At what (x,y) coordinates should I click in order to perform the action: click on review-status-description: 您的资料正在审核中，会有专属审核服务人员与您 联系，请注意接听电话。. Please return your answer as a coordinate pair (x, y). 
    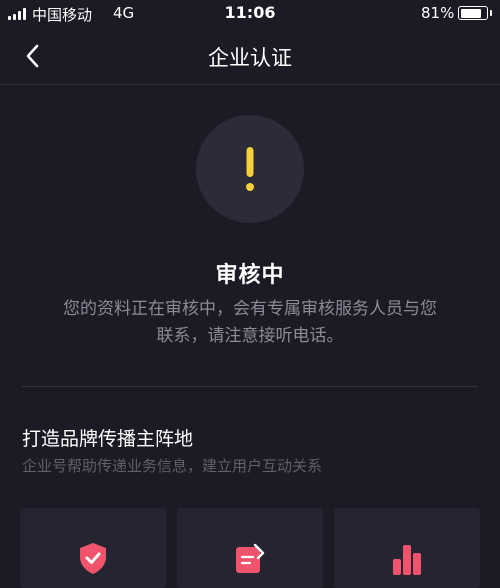
    Looking at the image, I should click on (250, 323).